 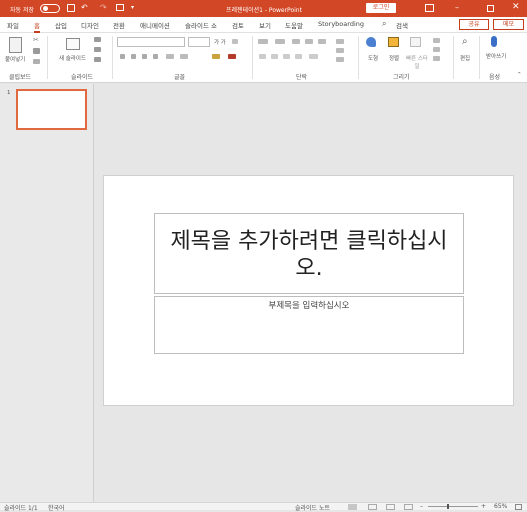 What do you see at coordinates (97, 39) in the screenshot?
I see `layout-icon` at bounding box center [97, 39].